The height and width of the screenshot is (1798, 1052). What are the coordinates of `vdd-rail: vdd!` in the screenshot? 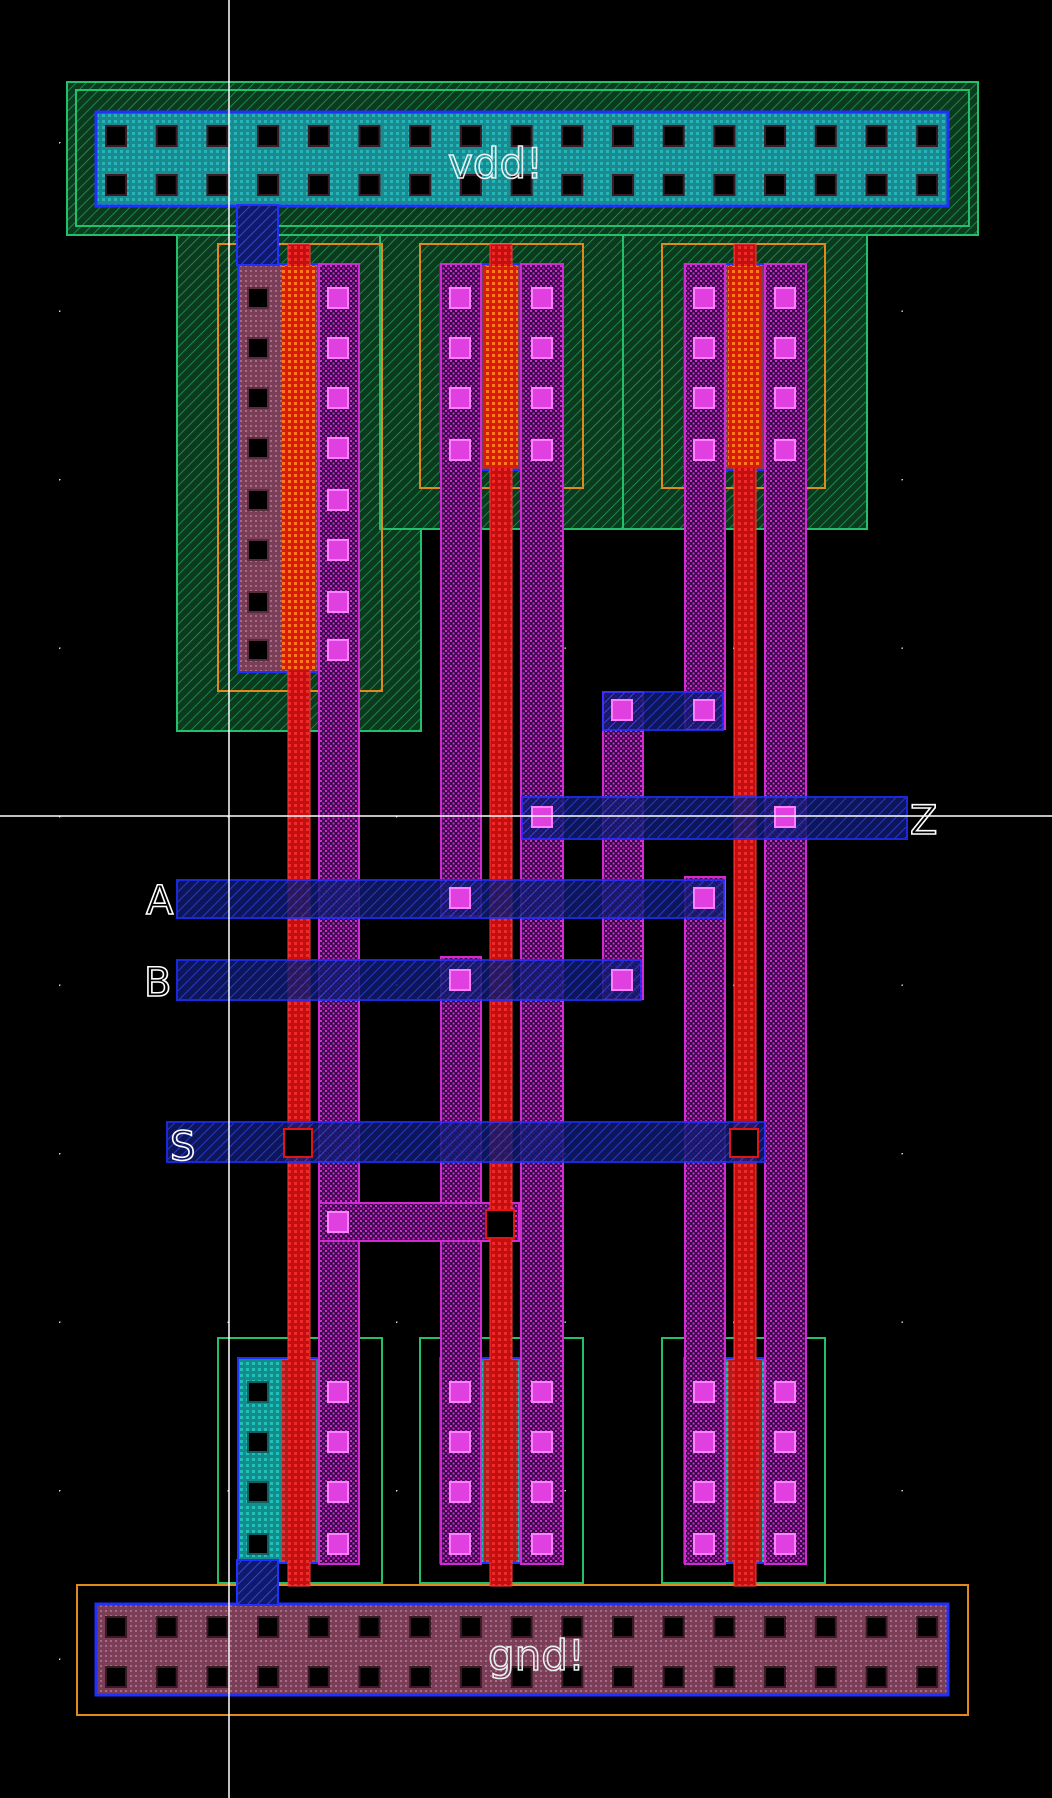 It's located at (522, 158).